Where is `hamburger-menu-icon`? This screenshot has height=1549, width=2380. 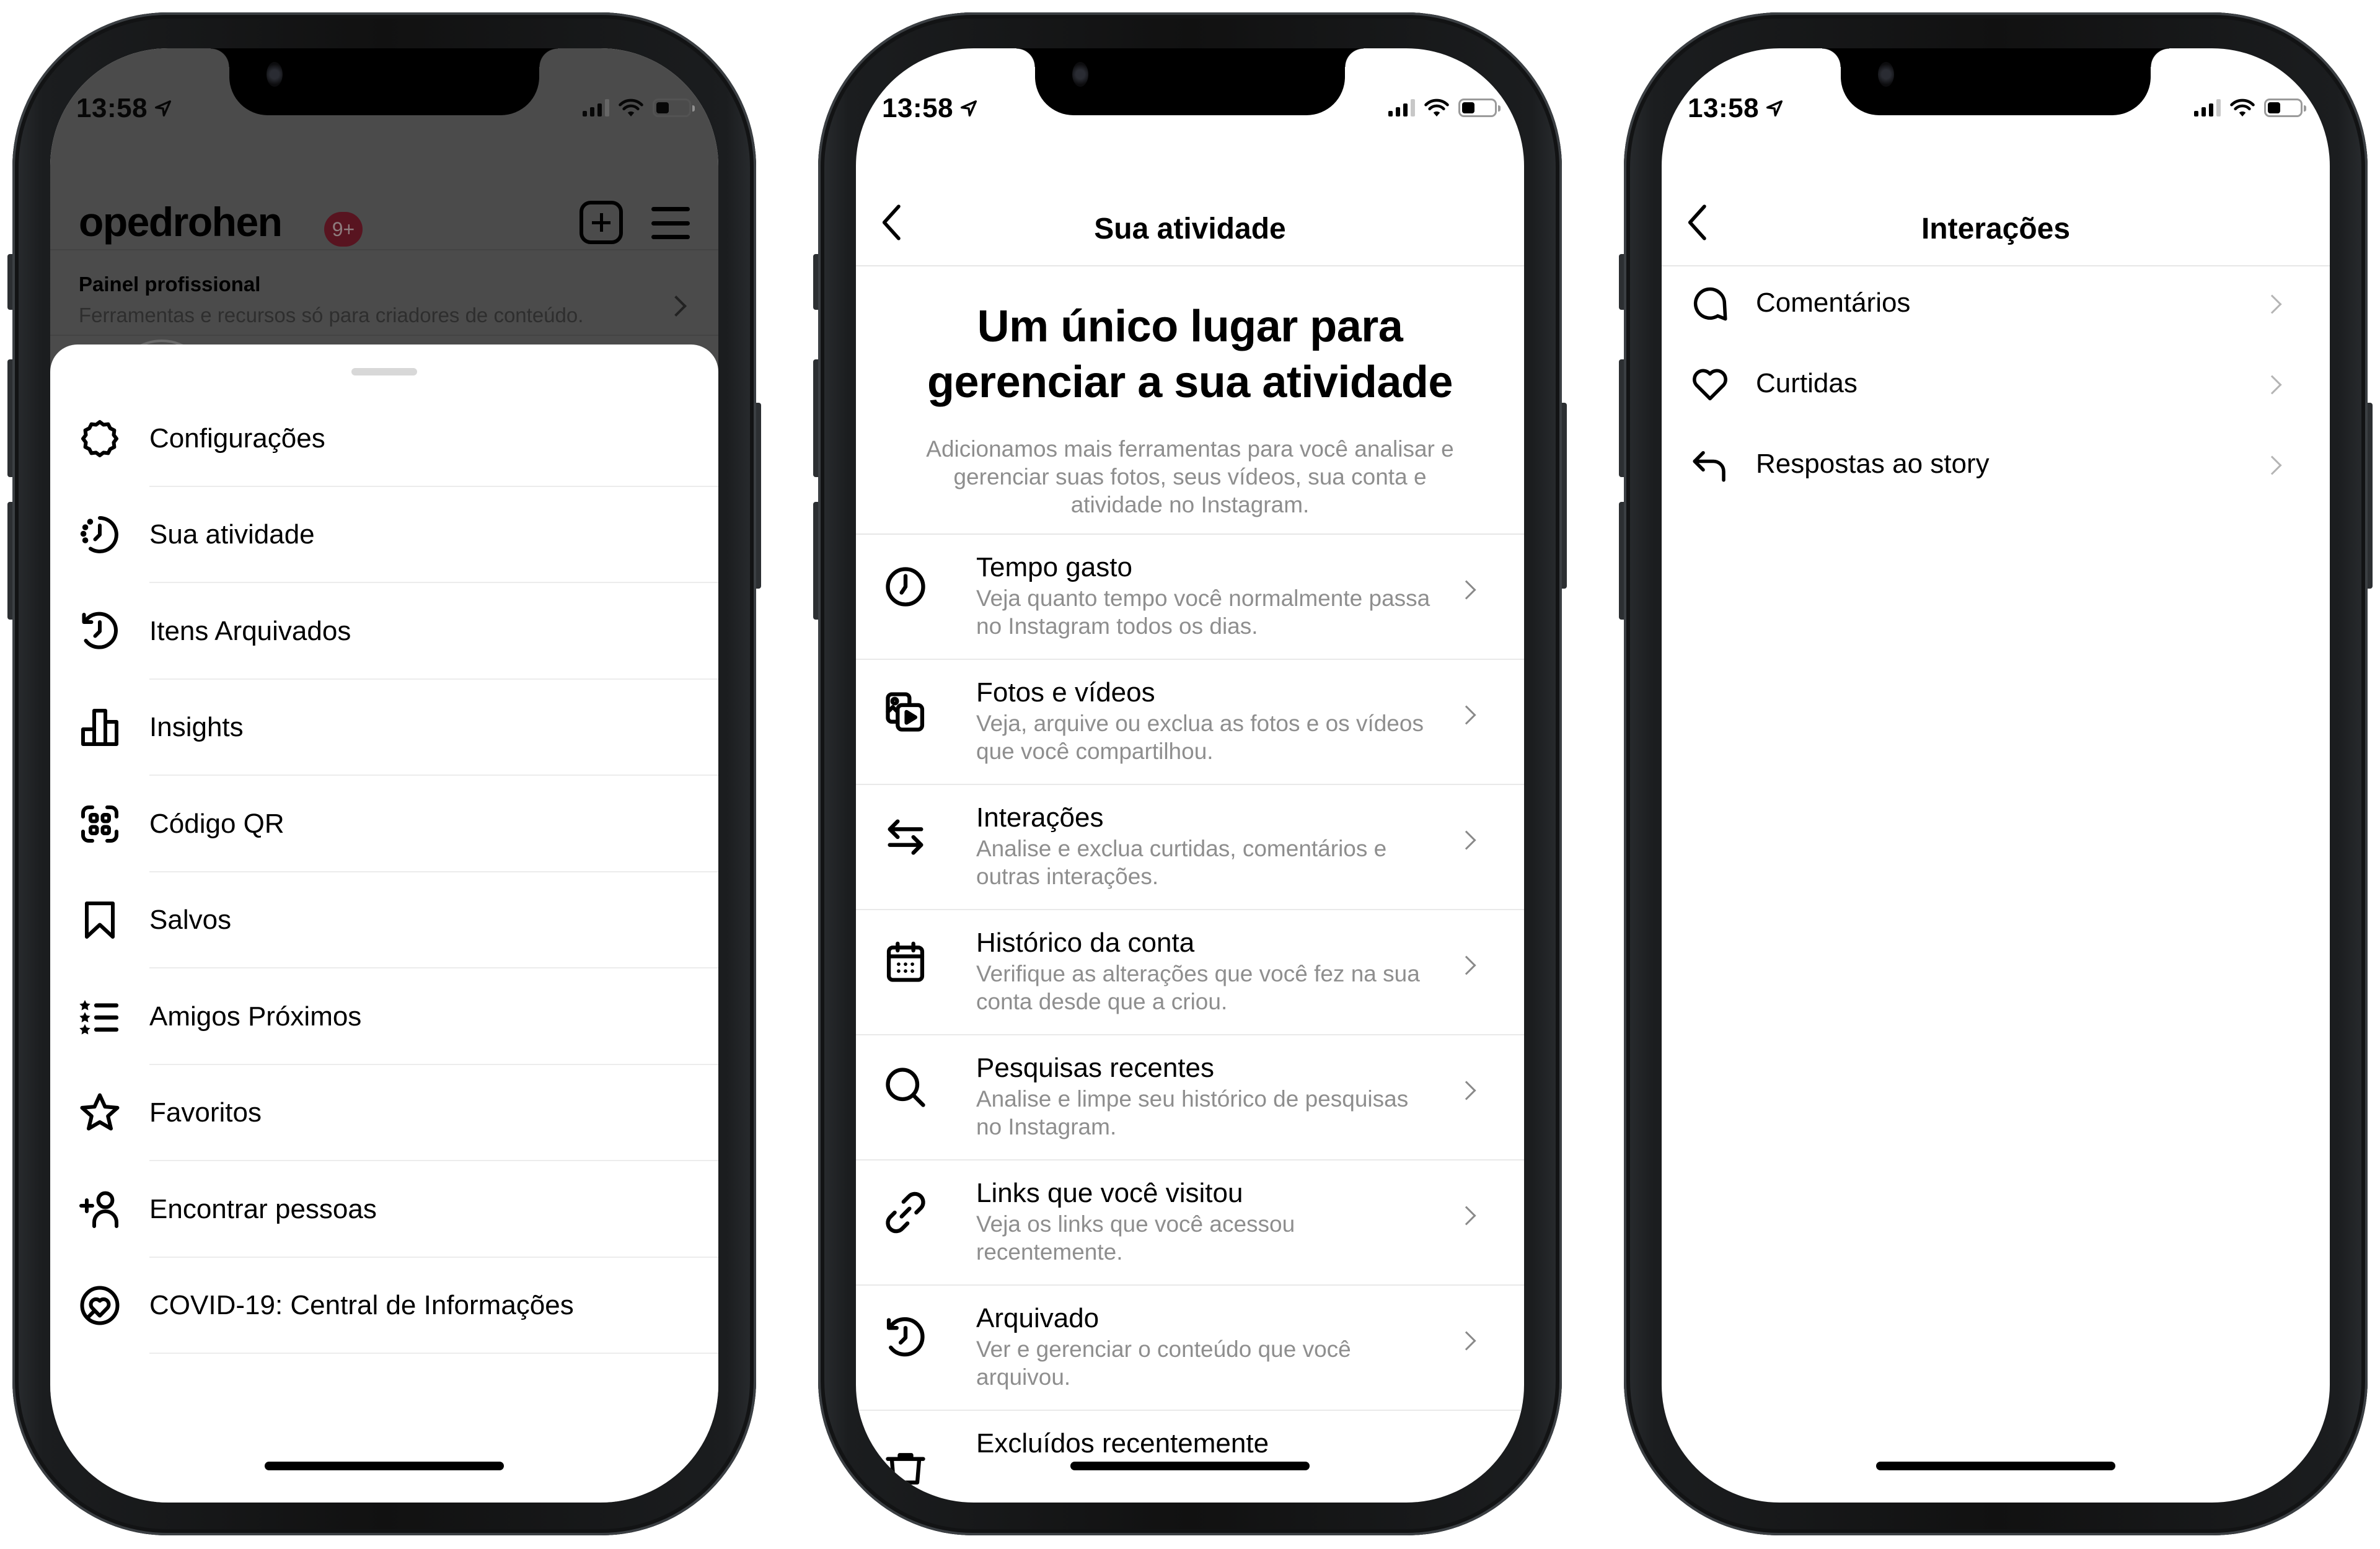
hamburger-menu-icon is located at coordinates (670, 223).